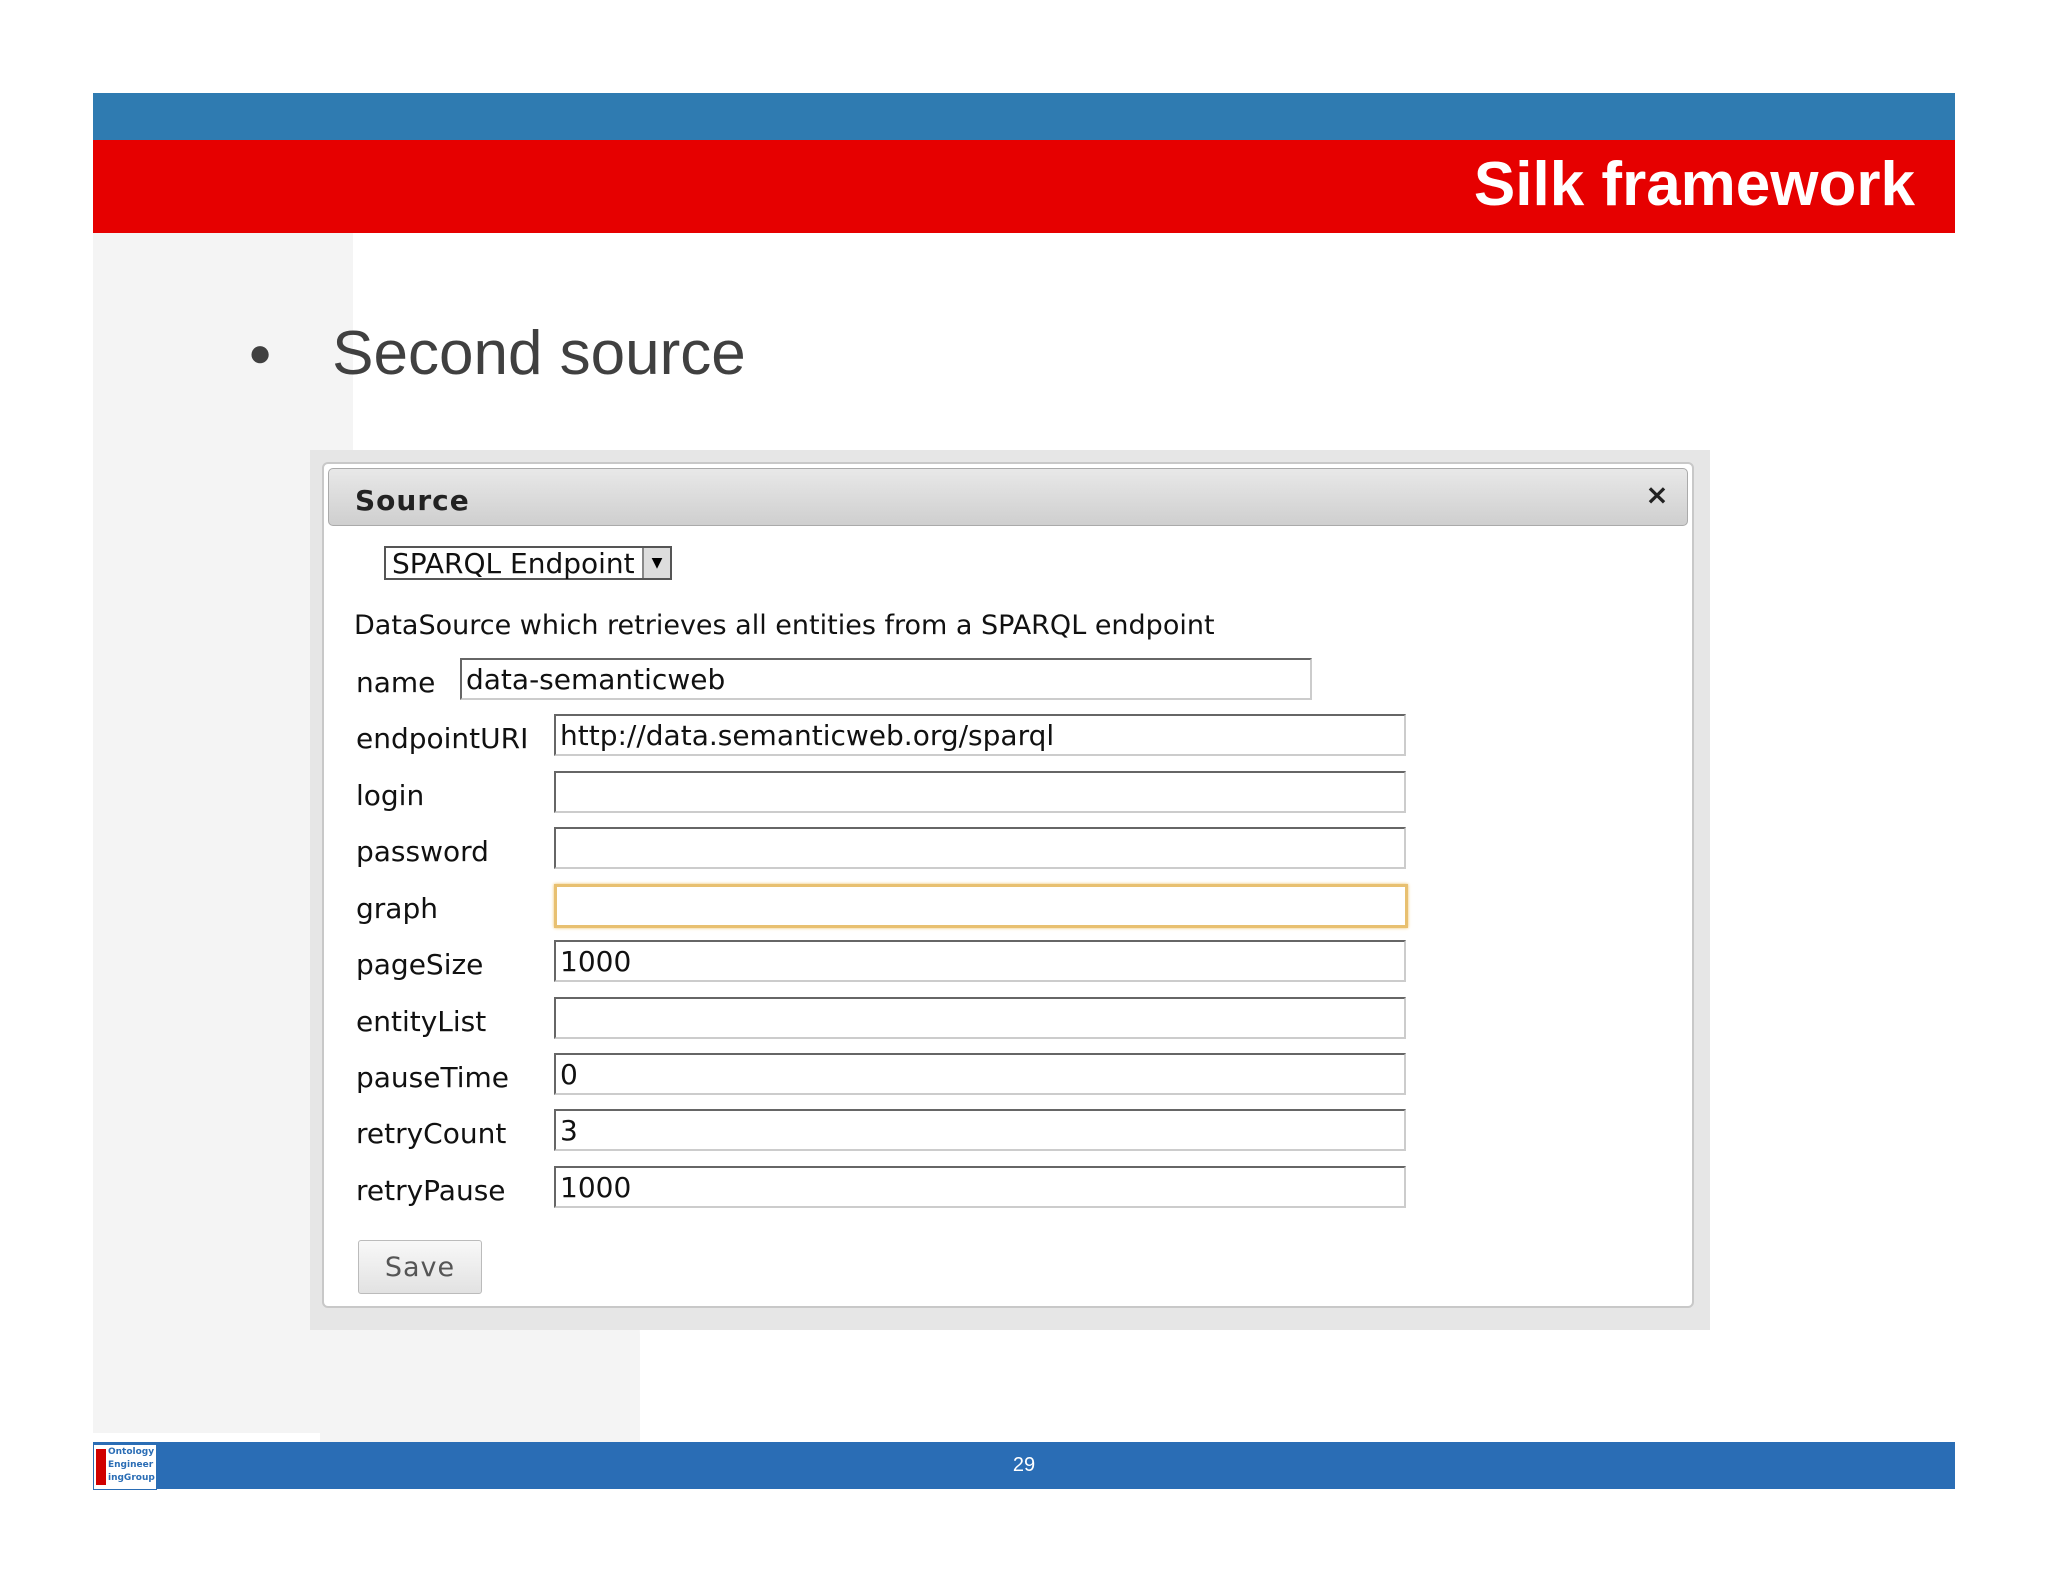 Image resolution: width=2048 pixels, height=1582 pixels. Describe the element at coordinates (513, 563) in the screenshot. I see `datasource-type-value: SPARQL Endpoint` at that location.